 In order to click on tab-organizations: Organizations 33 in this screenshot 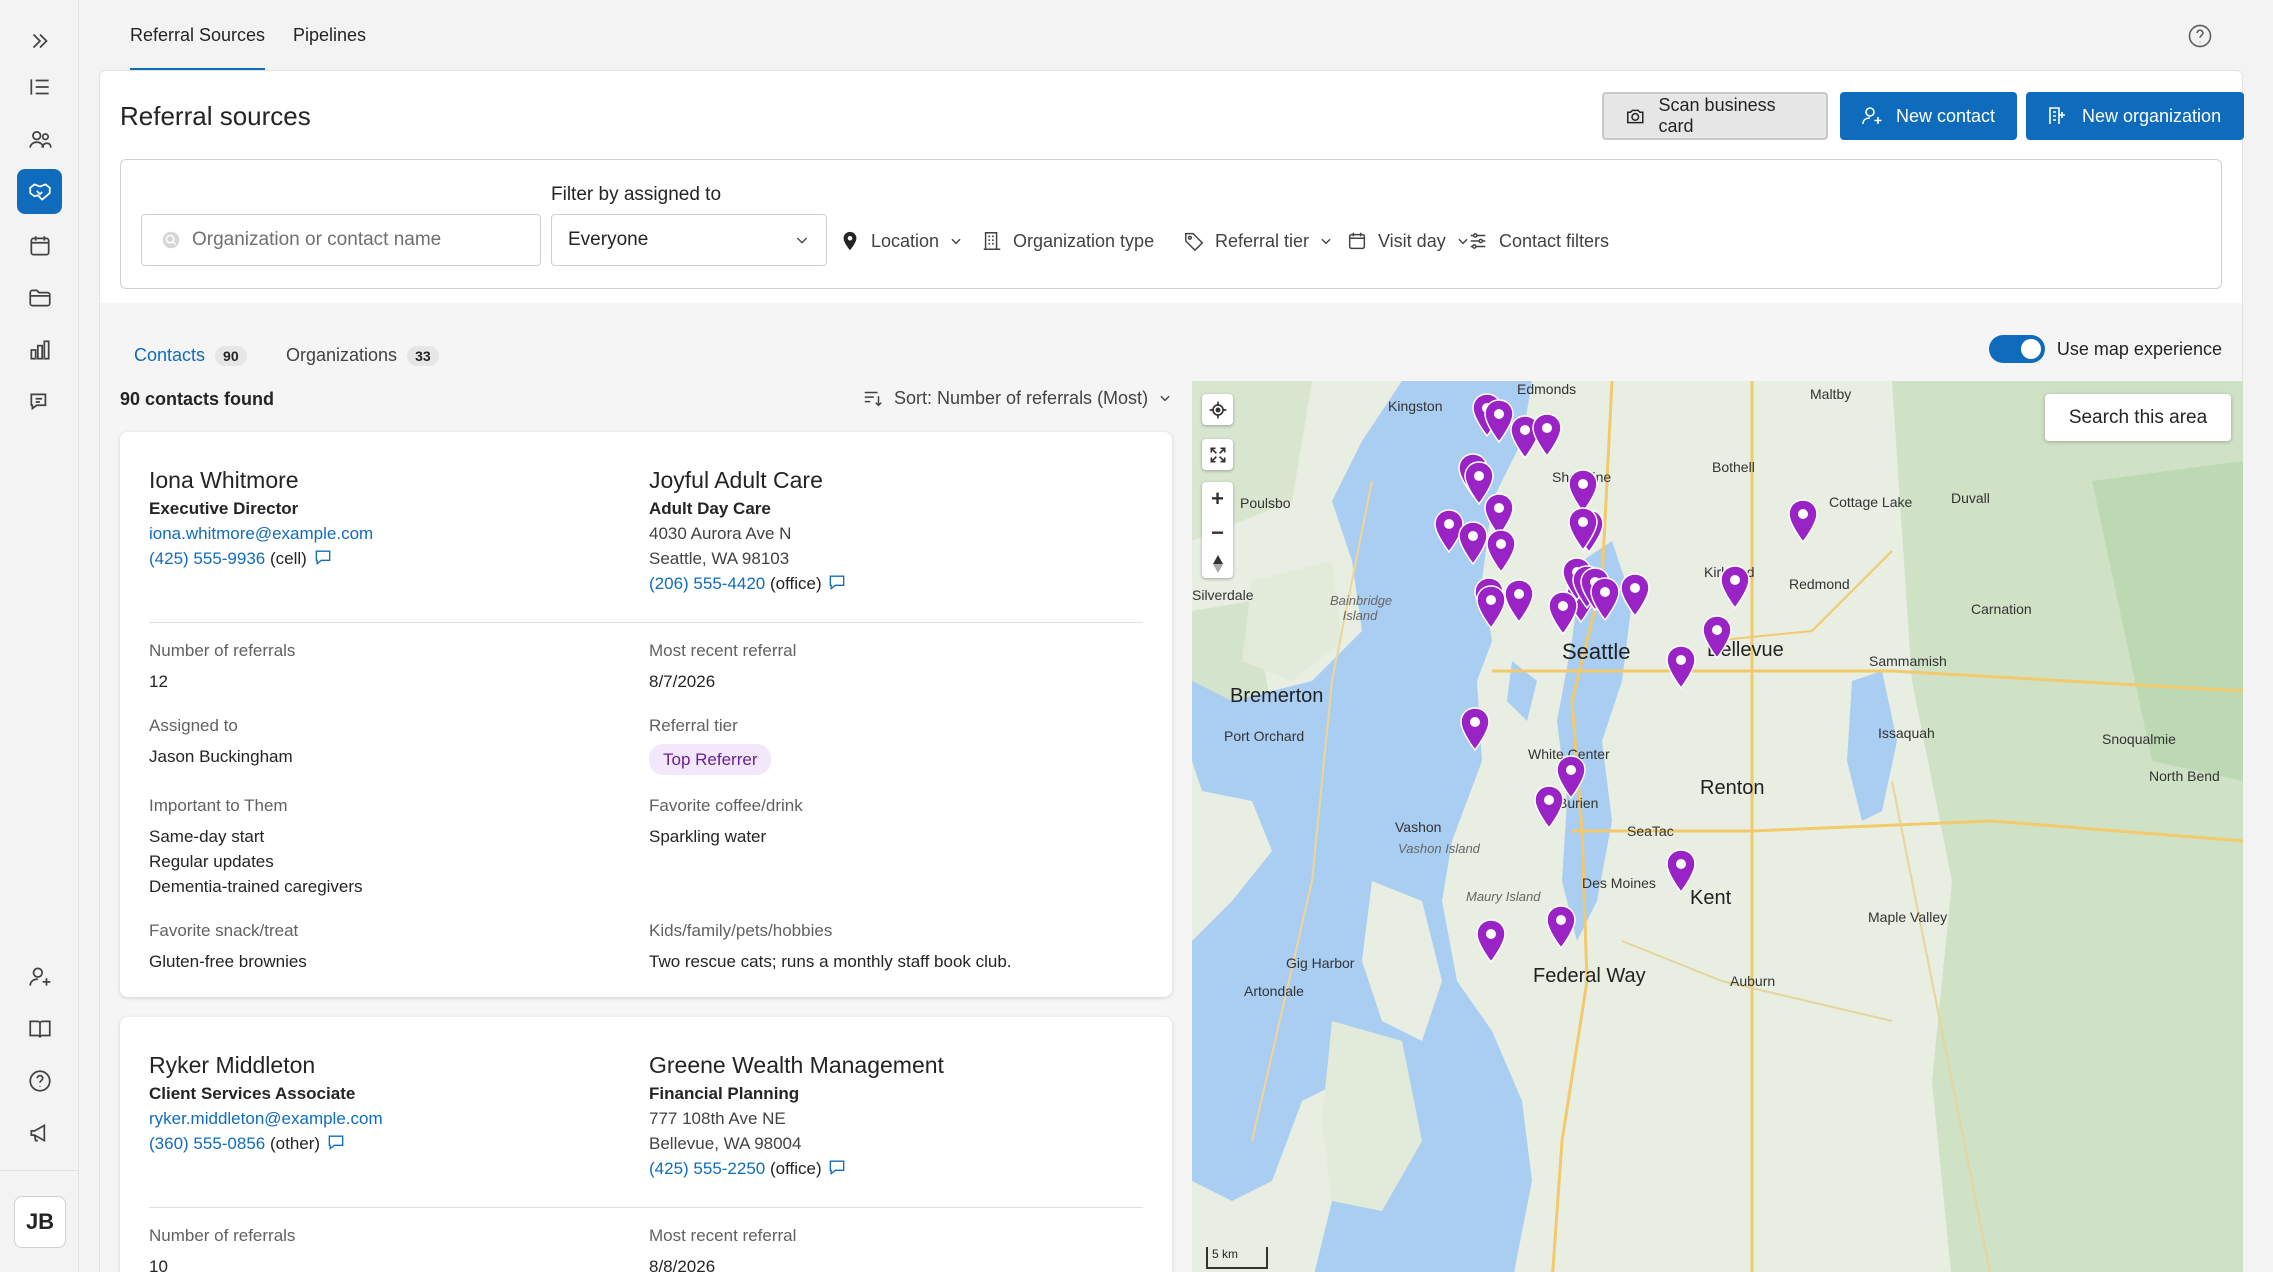, I will do `click(362, 355)`.